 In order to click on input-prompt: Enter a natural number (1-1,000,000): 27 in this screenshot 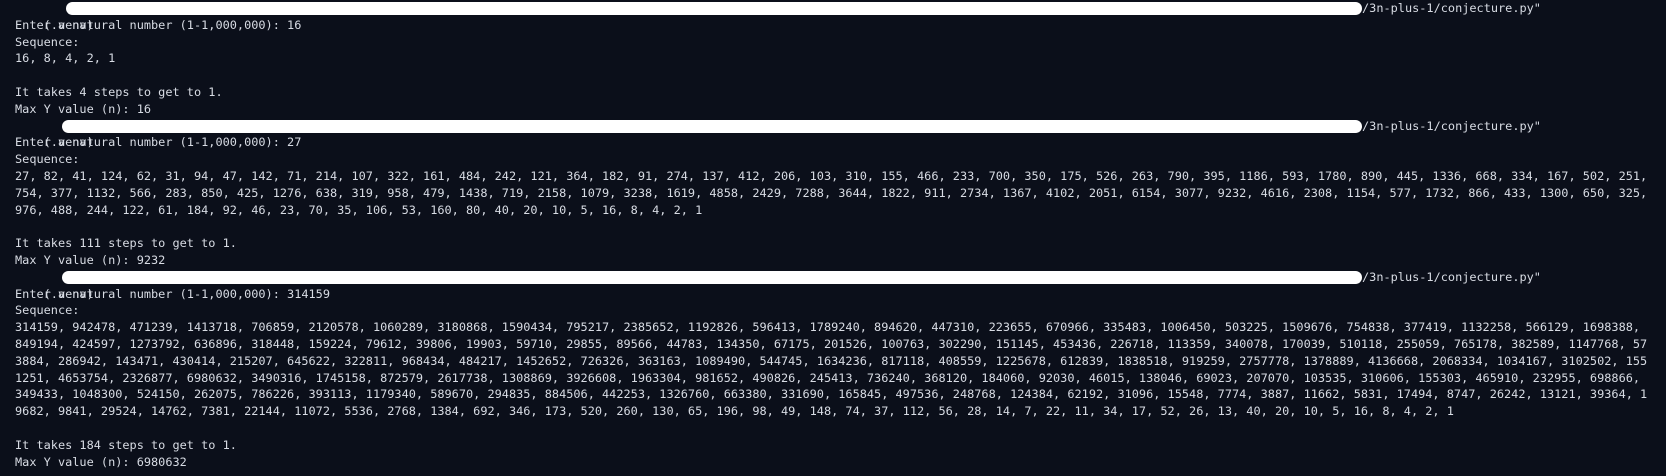, I will do `click(158, 142)`.